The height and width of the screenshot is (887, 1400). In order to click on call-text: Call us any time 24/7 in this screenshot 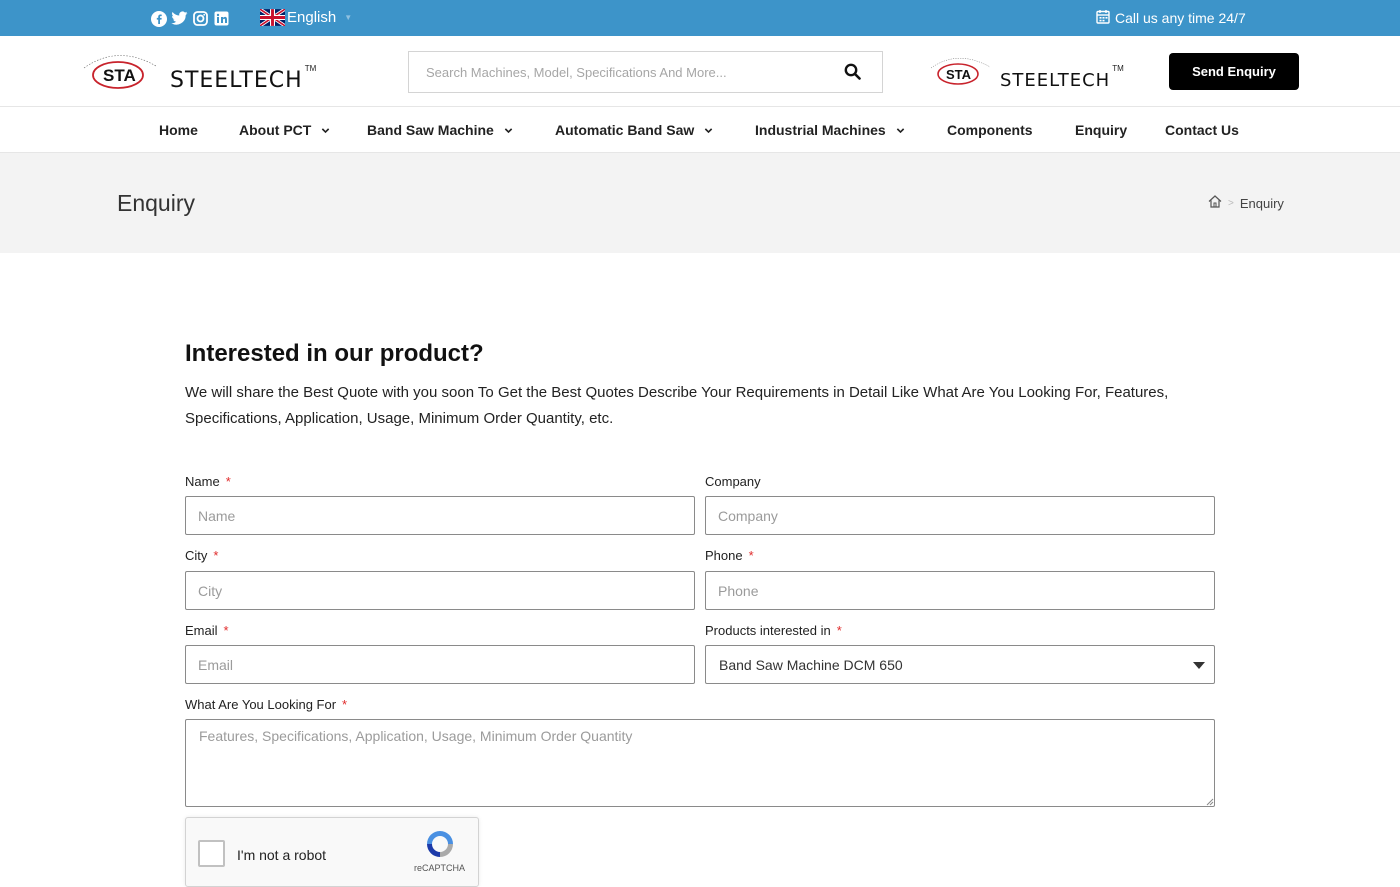, I will do `click(1180, 18)`.